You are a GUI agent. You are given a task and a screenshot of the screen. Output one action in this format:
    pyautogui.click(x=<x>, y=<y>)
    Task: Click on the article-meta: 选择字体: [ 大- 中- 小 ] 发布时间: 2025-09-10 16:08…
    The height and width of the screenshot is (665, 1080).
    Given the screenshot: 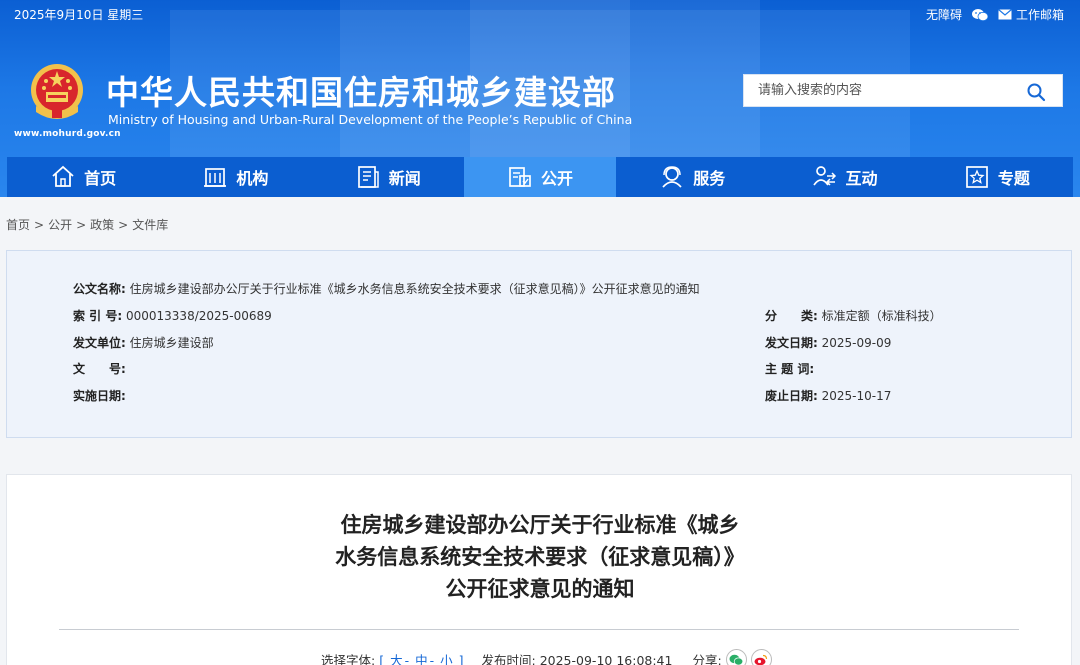 What is the action you would take?
    pyautogui.click(x=546, y=657)
    